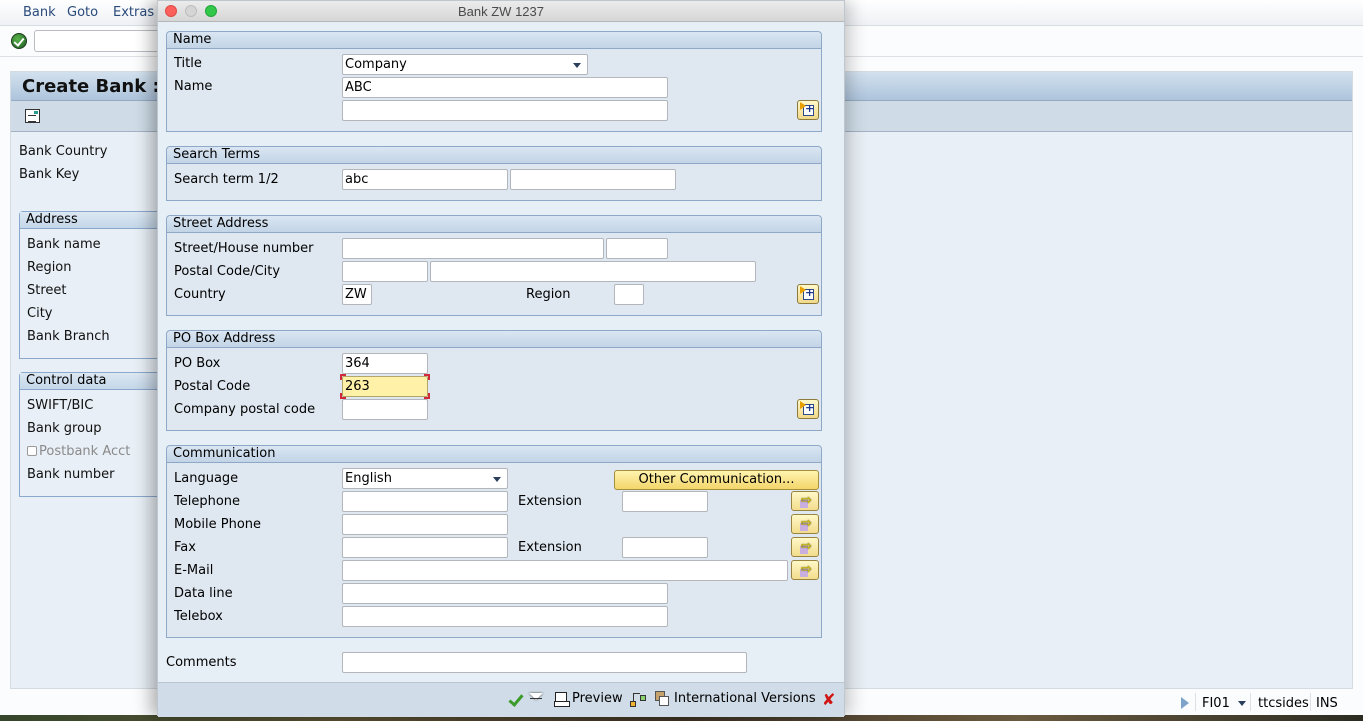  What do you see at coordinates (665, 501) in the screenshot?
I see `tel-extension-field` at bounding box center [665, 501].